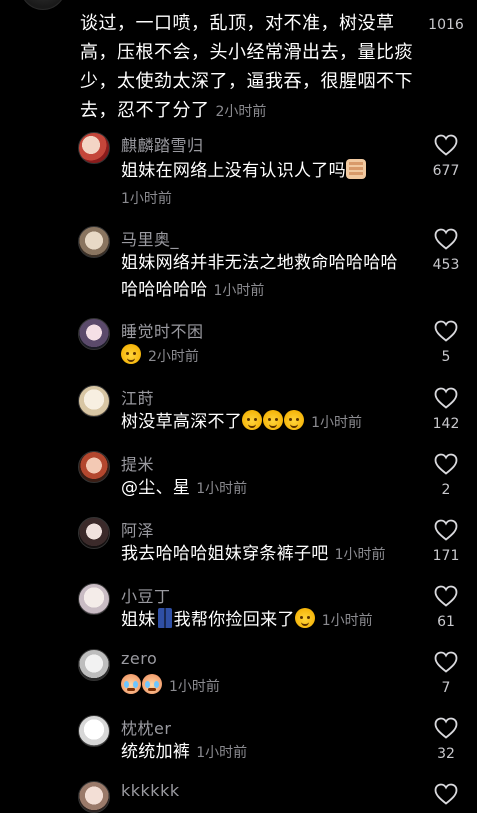 This screenshot has height=813, width=477. What do you see at coordinates (355, 169) in the screenshot?
I see `hand-icon` at bounding box center [355, 169].